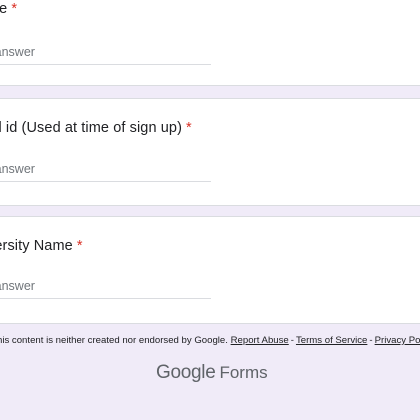  Describe the element at coordinates (91, 128) in the screenshot. I see `question-title-text: ail id (Used at time of sign up)` at that location.